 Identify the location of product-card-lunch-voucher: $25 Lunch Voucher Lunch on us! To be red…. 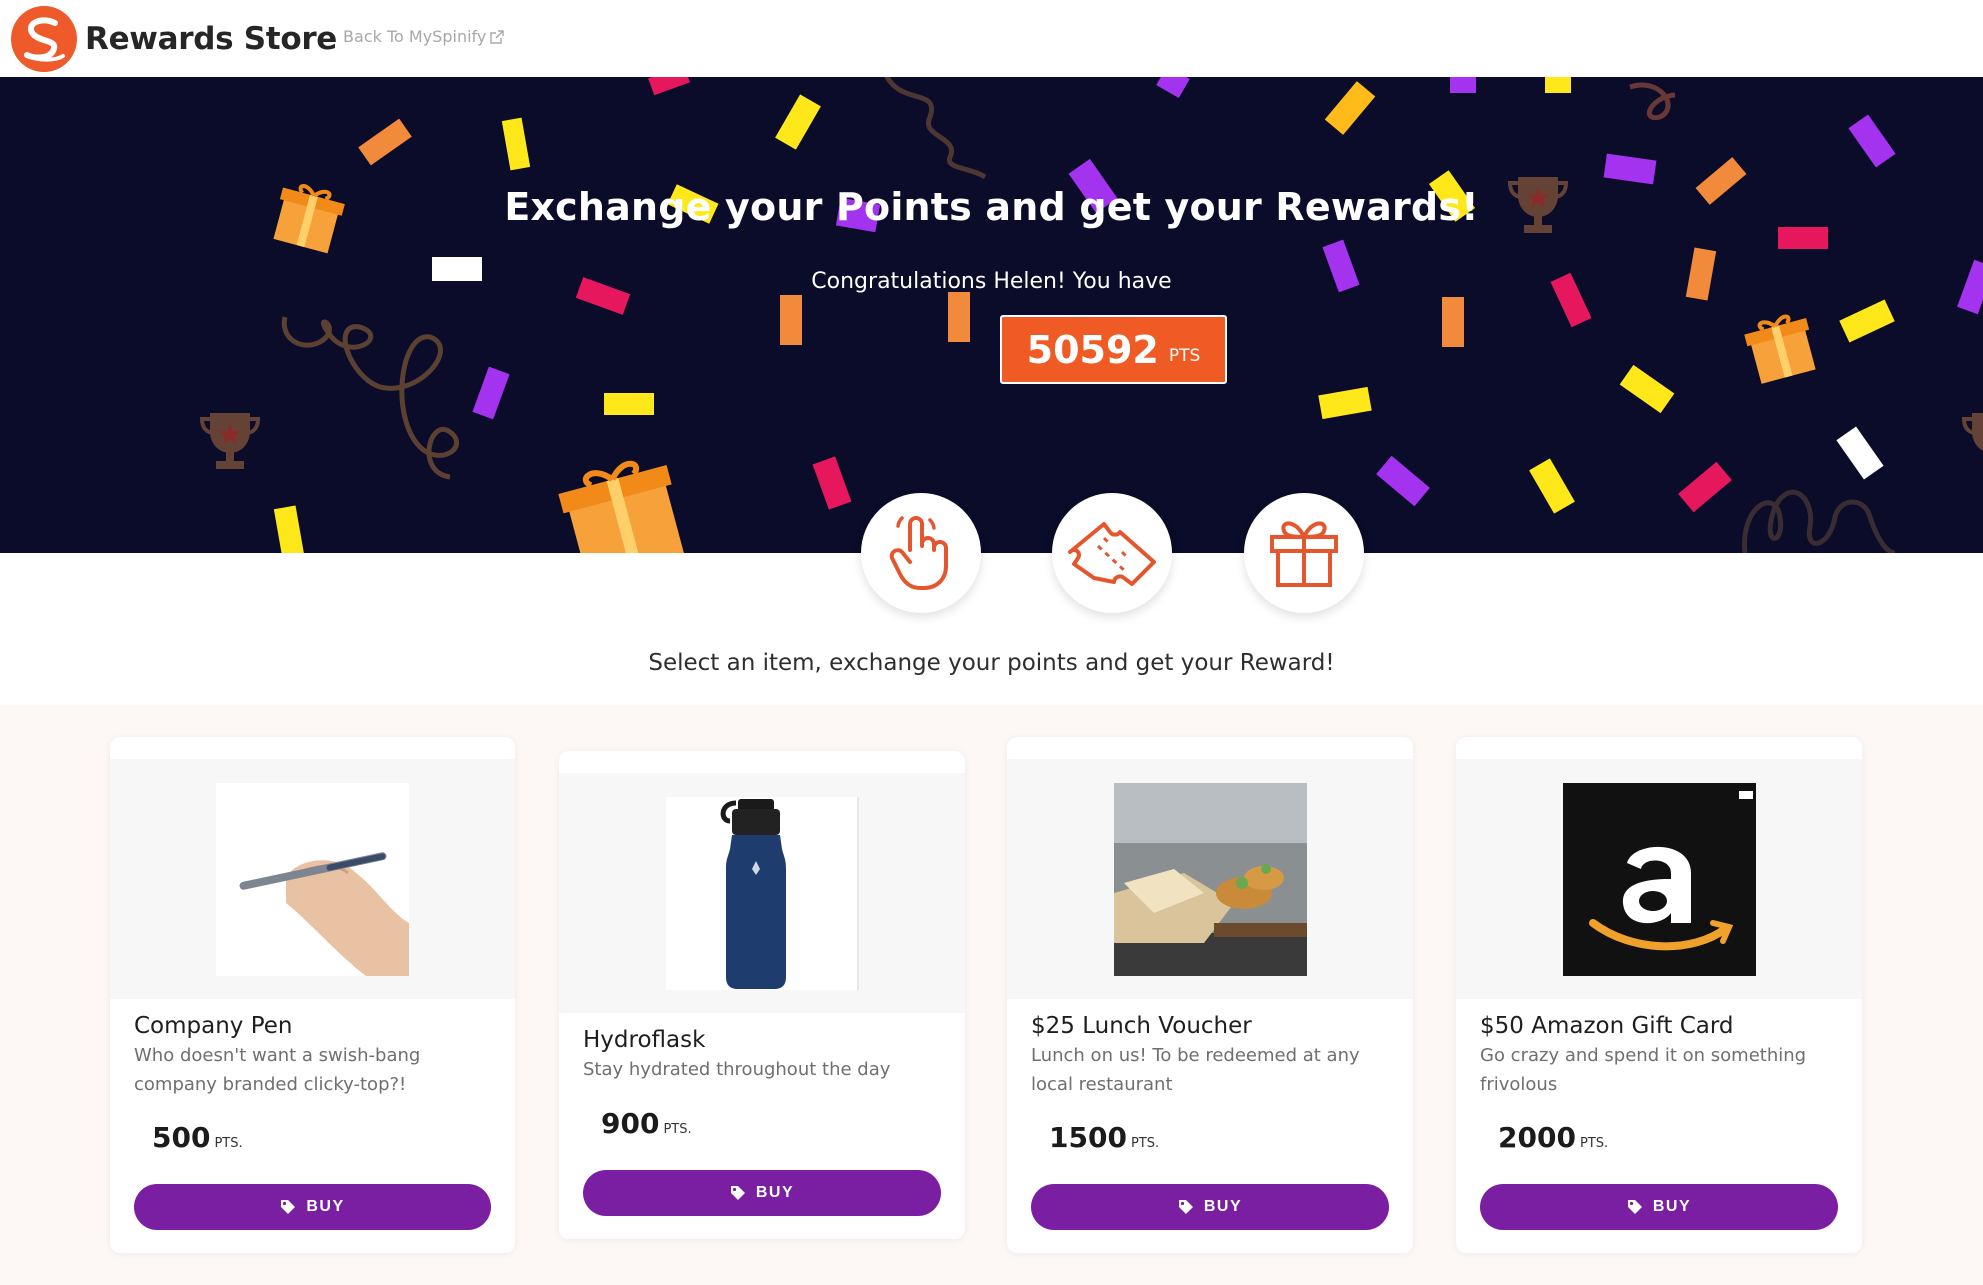
(1210, 995).